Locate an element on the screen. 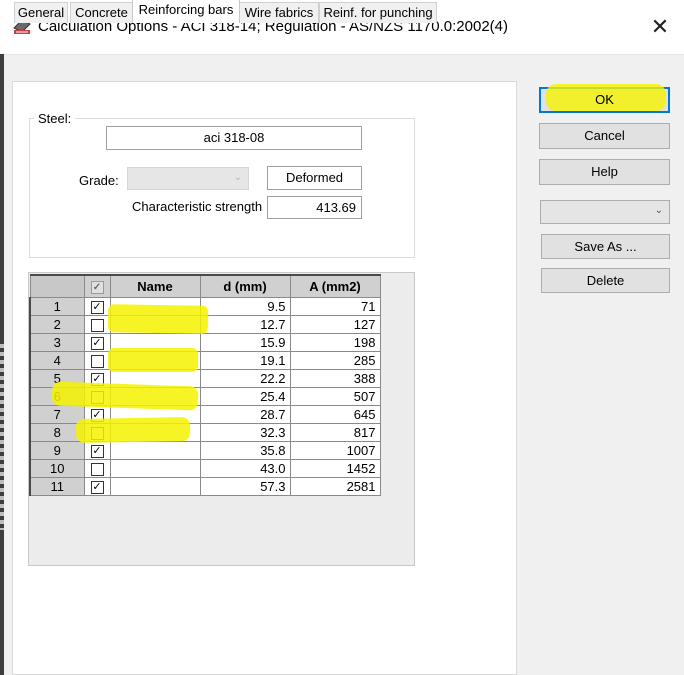 This screenshot has height=675, width=684. help-button: Help is located at coordinates (604, 172).